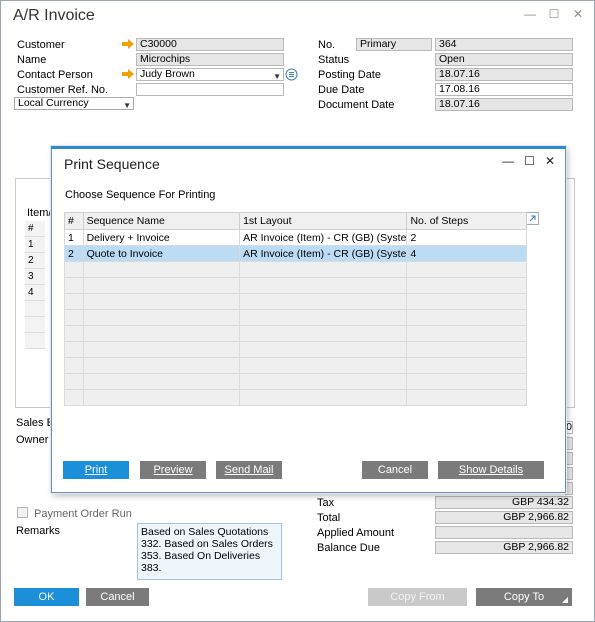 This screenshot has height=622, width=595. Describe the element at coordinates (395, 470) in the screenshot. I see `dialog-cancel-button: Cancel` at that location.